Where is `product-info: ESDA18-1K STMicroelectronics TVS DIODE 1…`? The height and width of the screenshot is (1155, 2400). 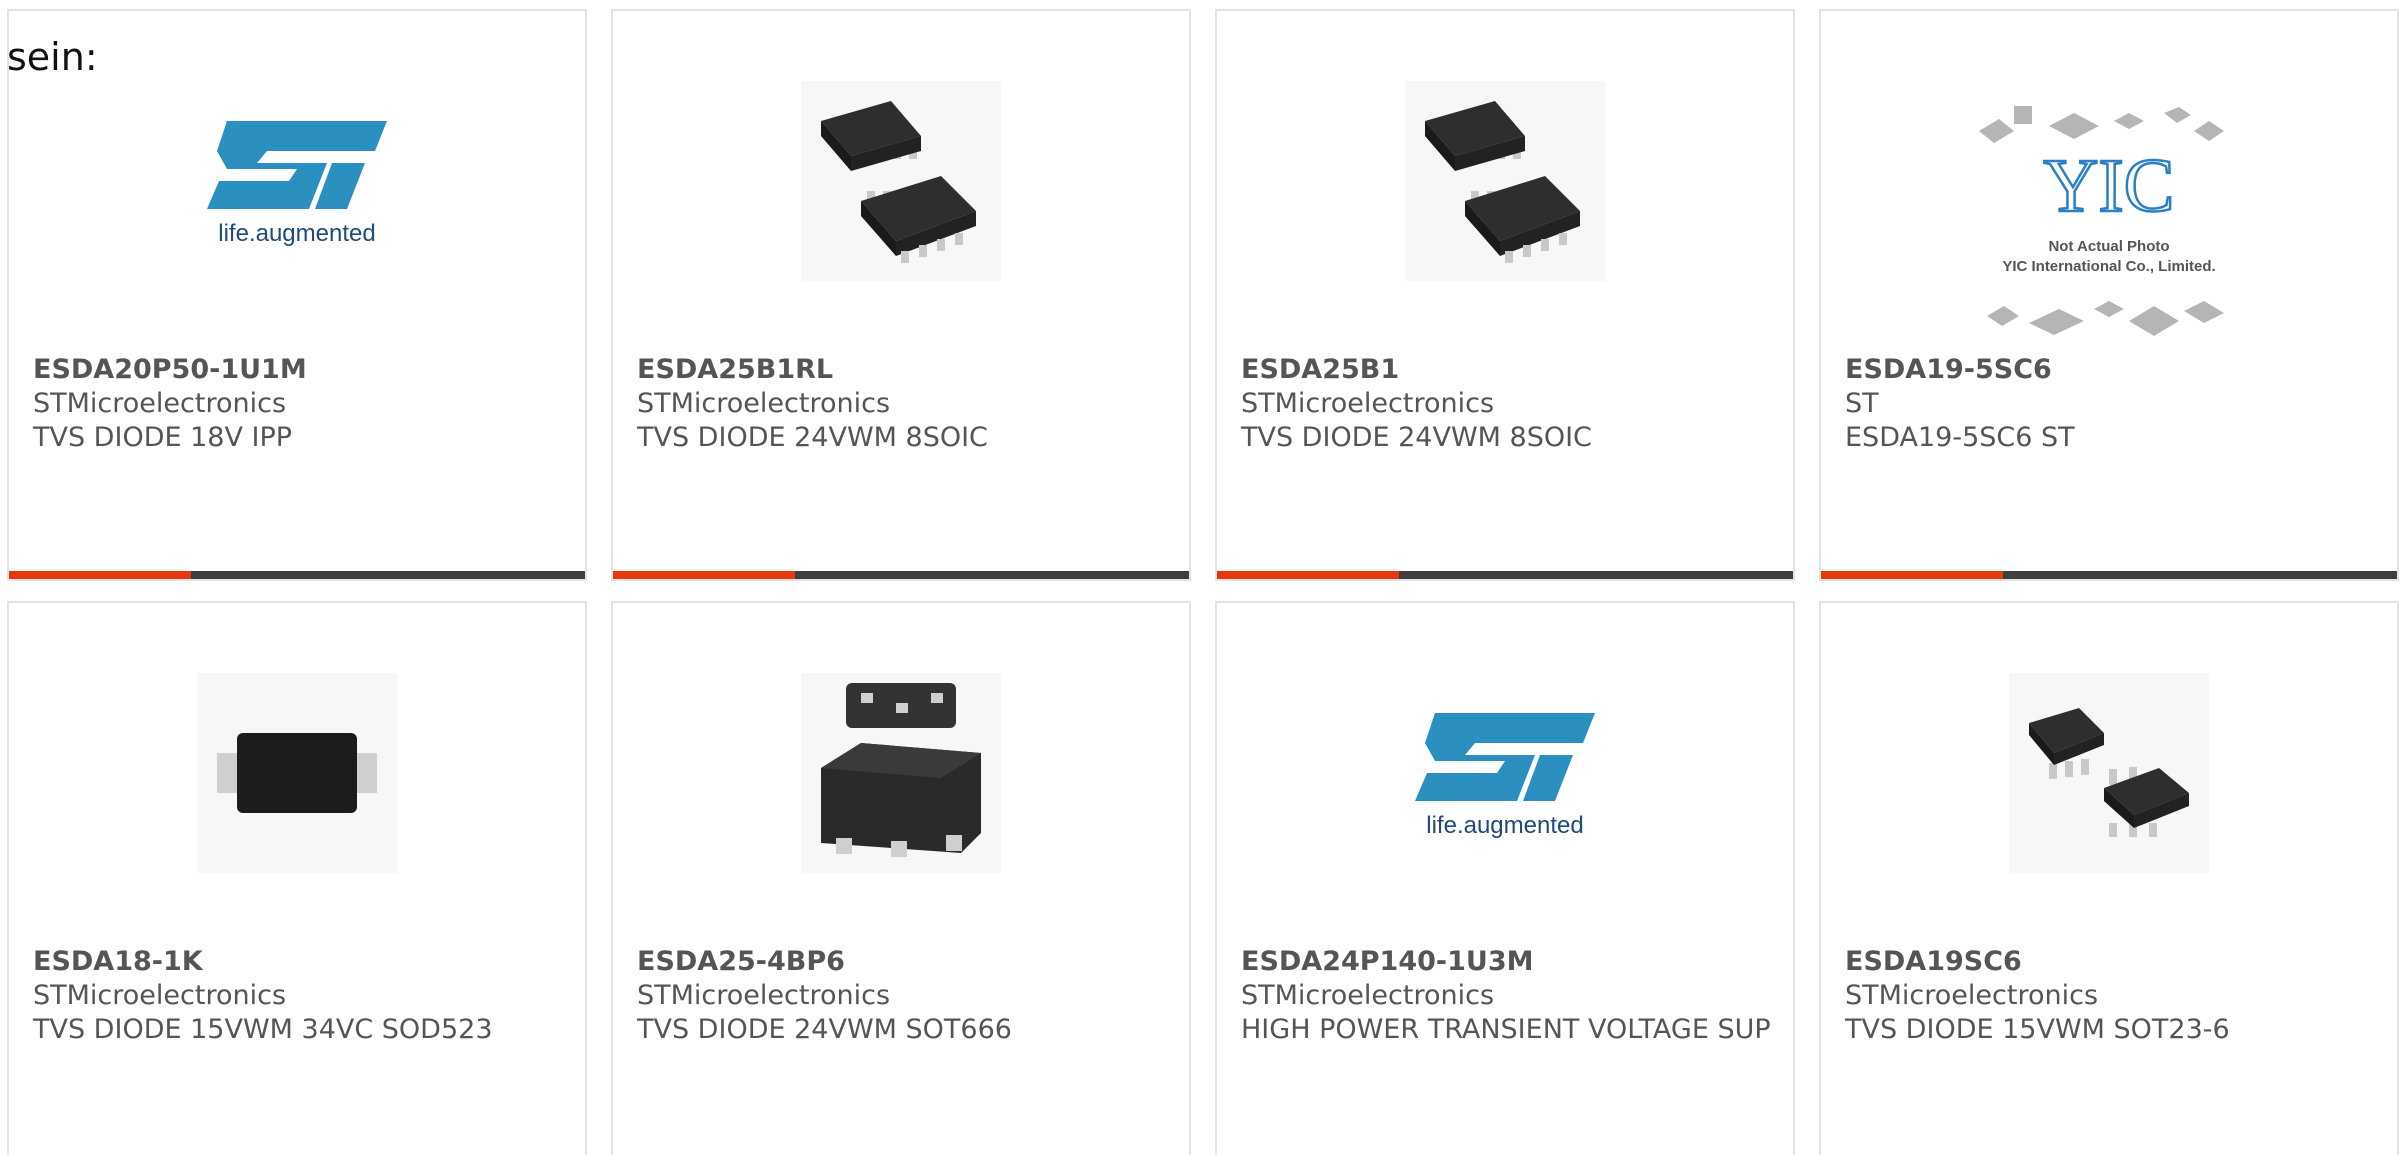
product-info: ESDA18-1K STMicroelectronics TVS DIODE 1… is located at coordinates (299, 996).